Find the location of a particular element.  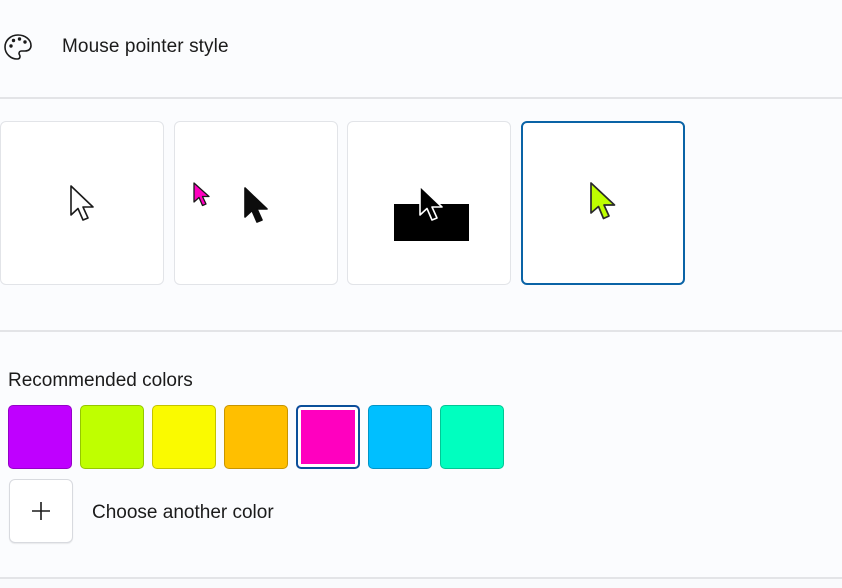

pointer-style-custom-tile is located at coordinates (603, 203).